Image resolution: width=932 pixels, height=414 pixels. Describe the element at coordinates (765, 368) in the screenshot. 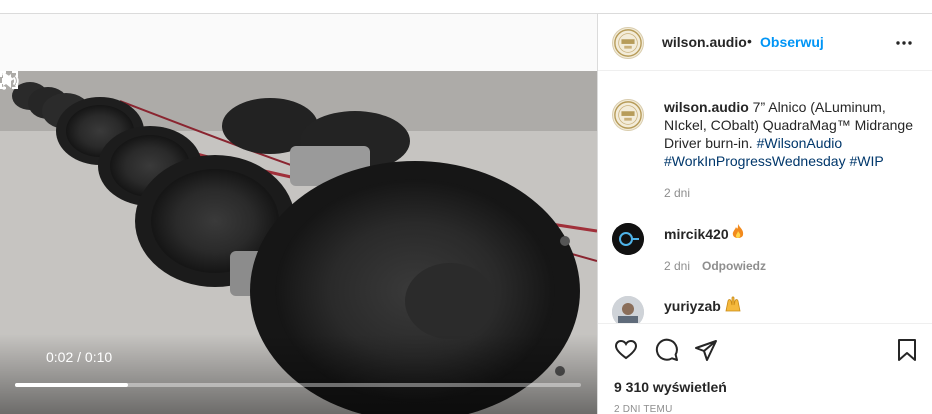

I see `post-actions: 9 310 wyświetleń 2 DNI TEMU` at that location.